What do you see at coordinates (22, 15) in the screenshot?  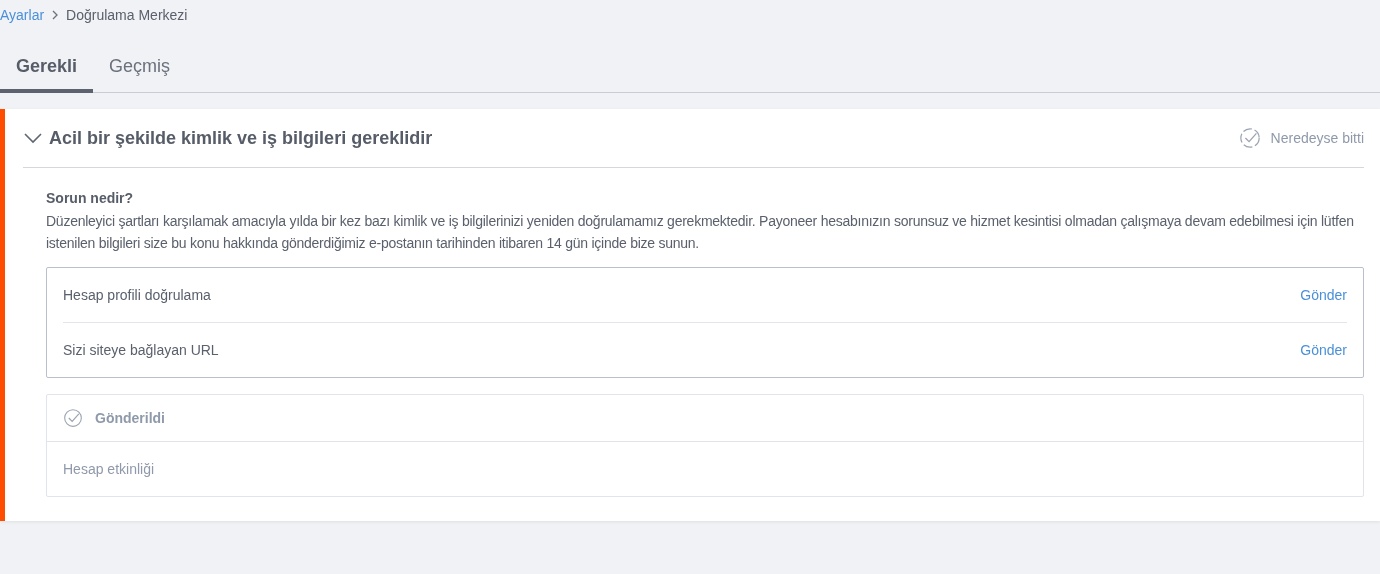 I see `breadcrumb-link: Ayarlar` at bounding box center [22, 15].